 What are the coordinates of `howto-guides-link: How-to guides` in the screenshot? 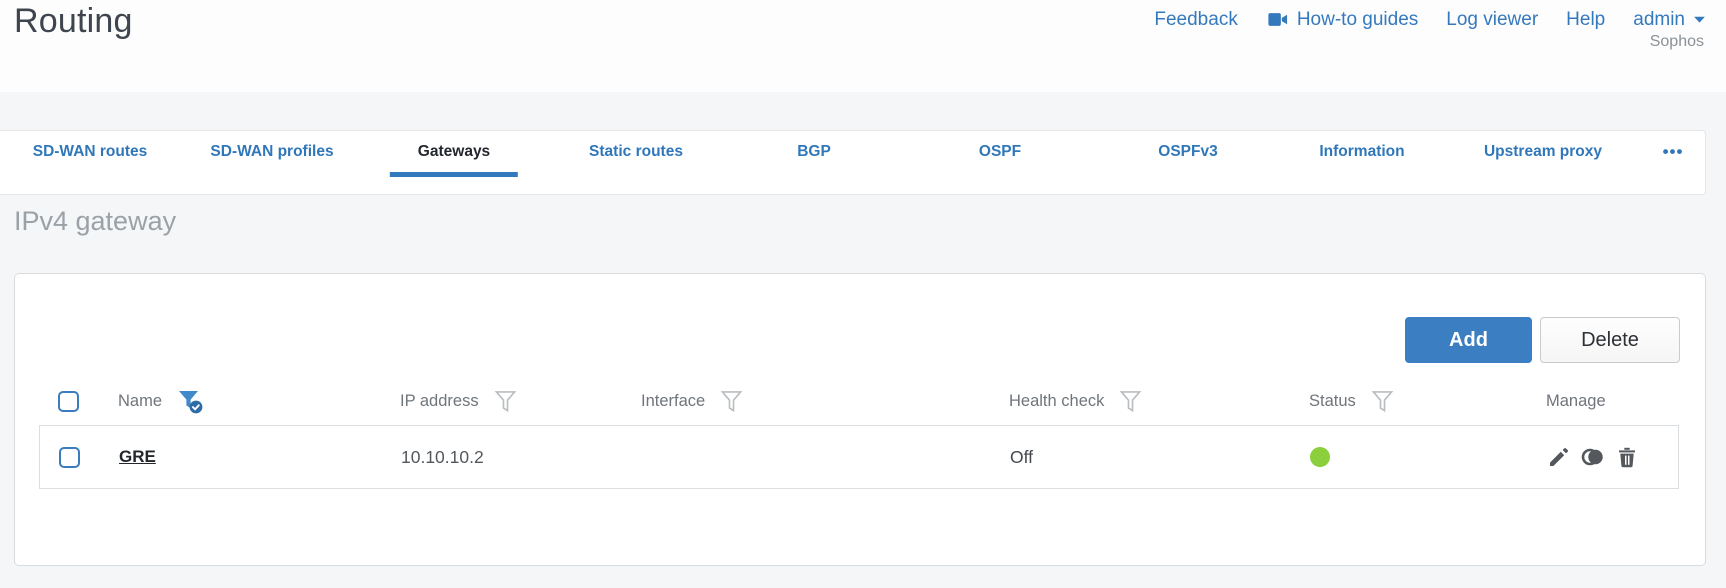 It's located at (1342, 19).